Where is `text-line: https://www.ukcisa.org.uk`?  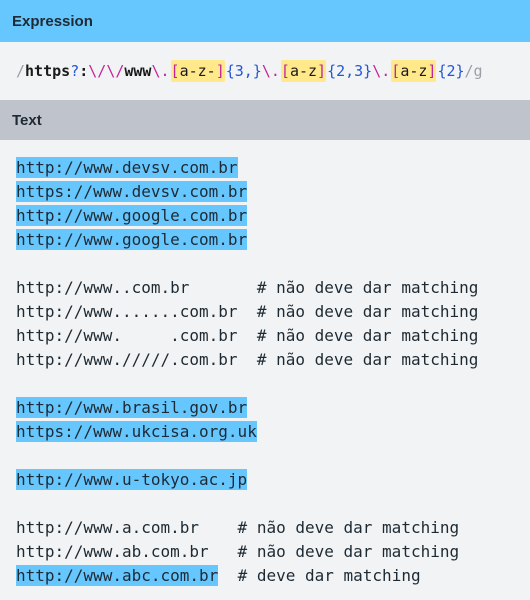 text-line: https://www.ukcisa.org.uk is located at coordinates (273, 432).